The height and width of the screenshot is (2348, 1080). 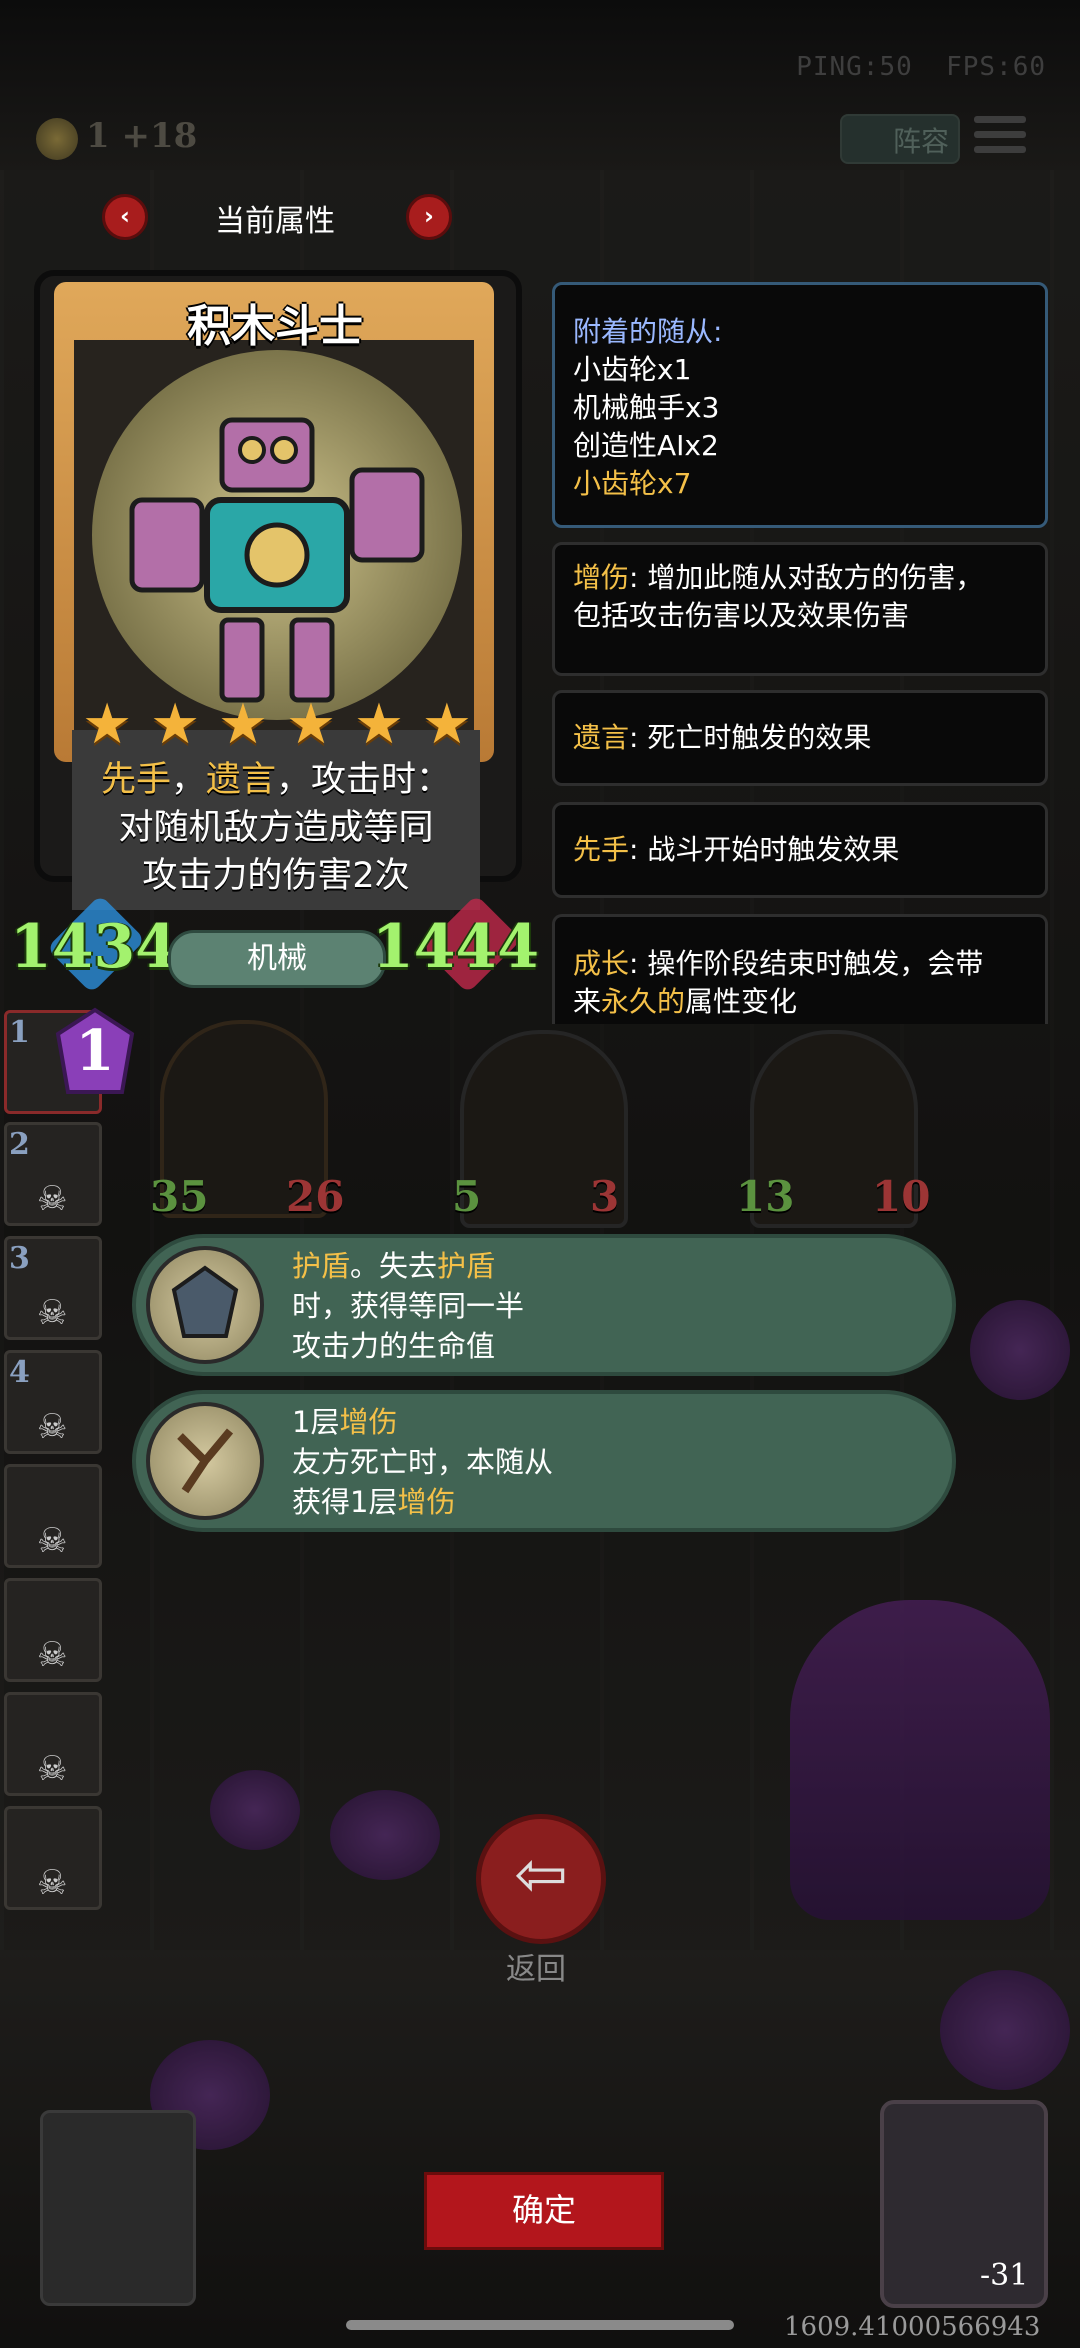 What do you see at coordinates (544, 1305) in the screenshot?
I see `divine-shield-tooltip: 护盾。失去护盾 时，获得等同一半 攻击力的生命值` at bounding box center [544, 1305].